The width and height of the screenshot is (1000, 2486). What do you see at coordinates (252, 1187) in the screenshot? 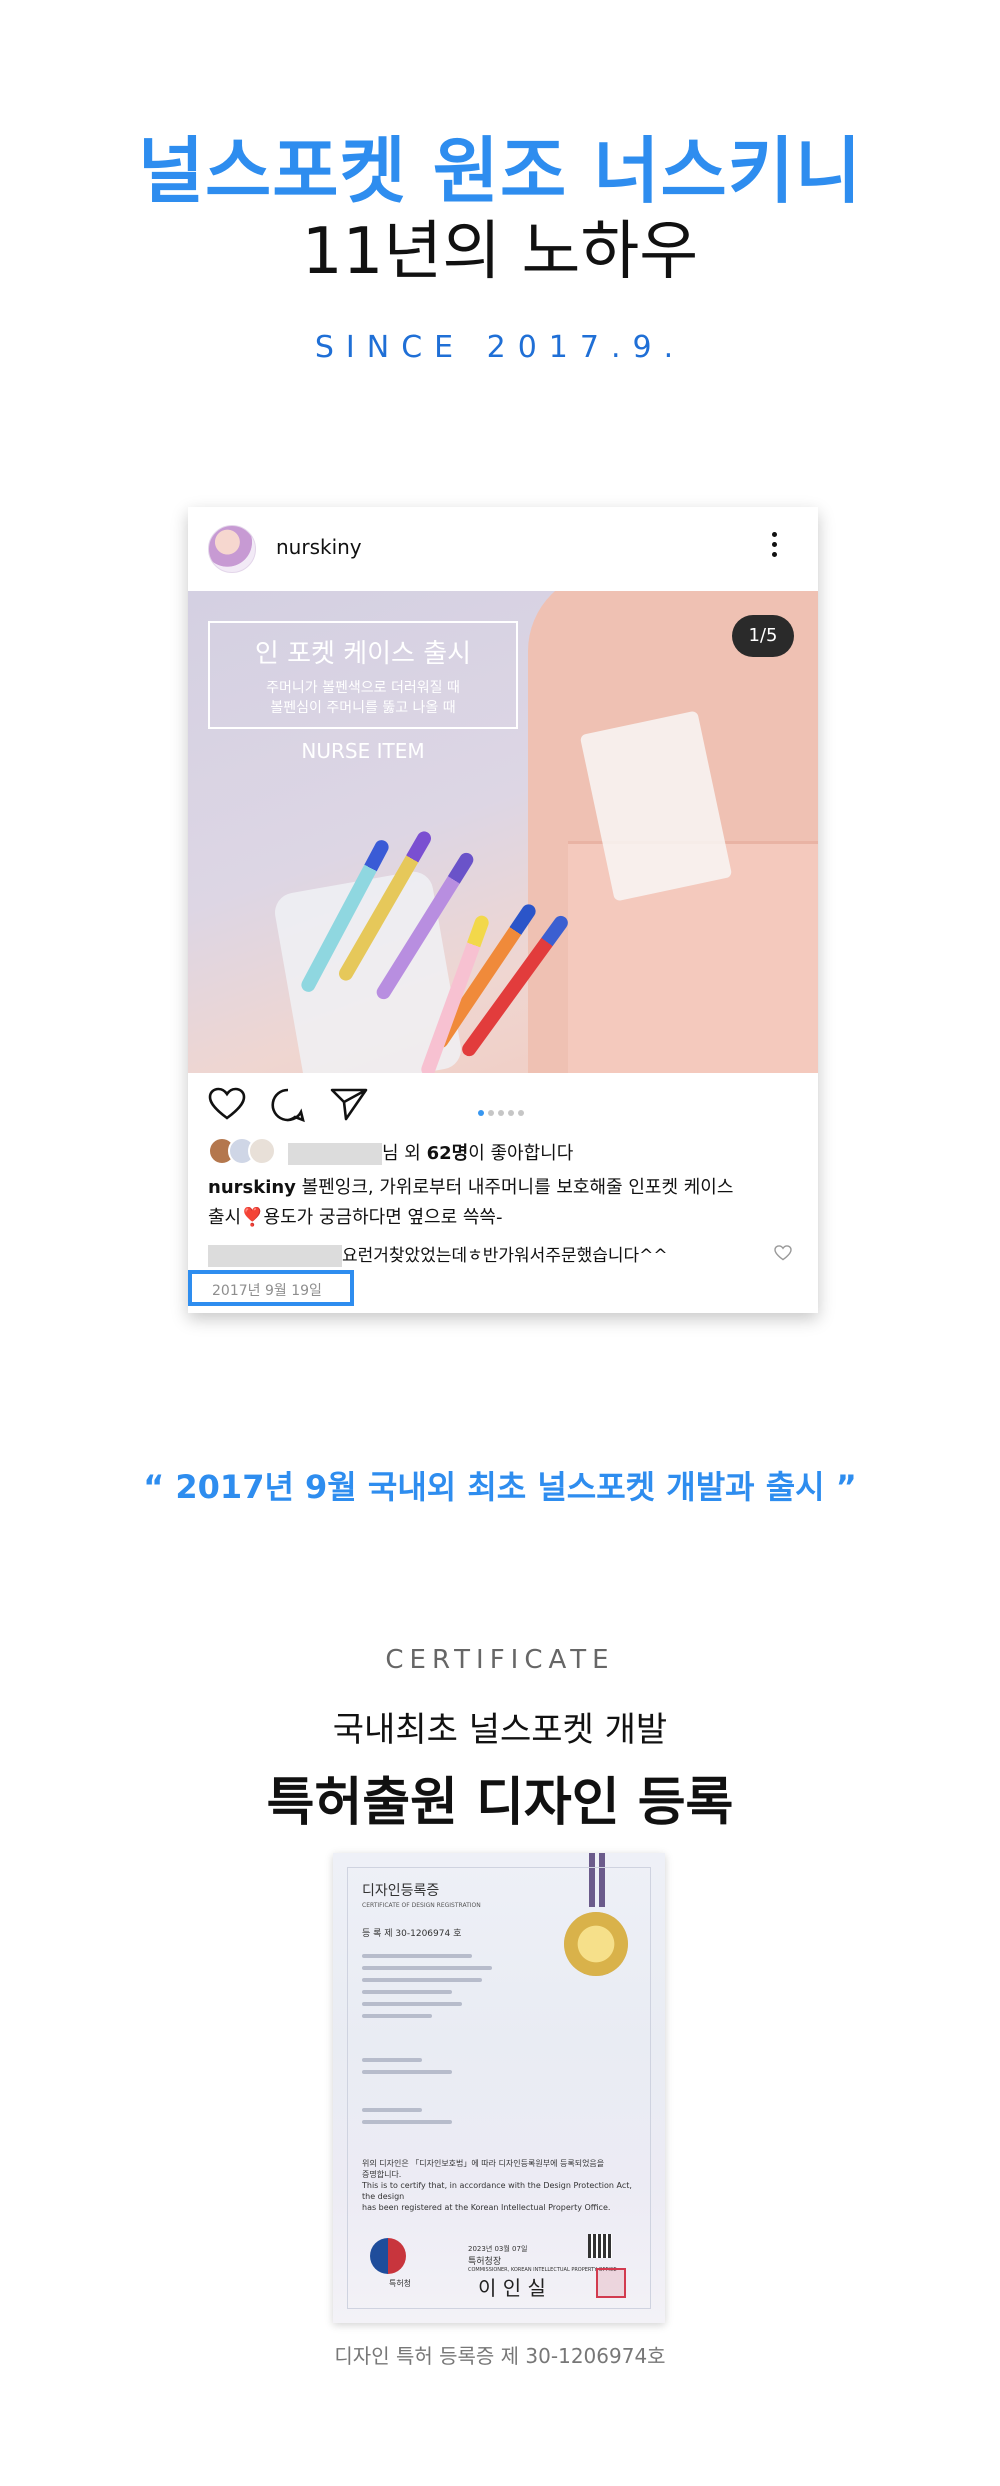
I see `caption-username: nurskiny` at bounding box center [252, 1187].